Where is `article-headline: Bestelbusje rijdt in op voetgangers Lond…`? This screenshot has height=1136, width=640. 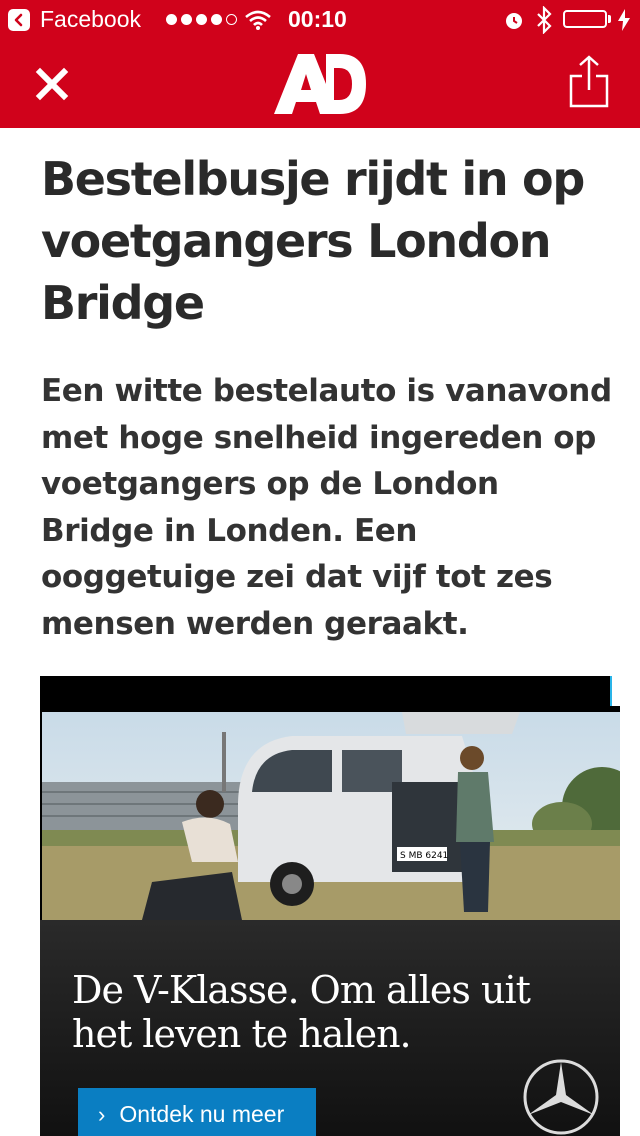 article-headline: Bestelbusje rijdt in op voetgangers Lond… is located at coordinates (313, 241).